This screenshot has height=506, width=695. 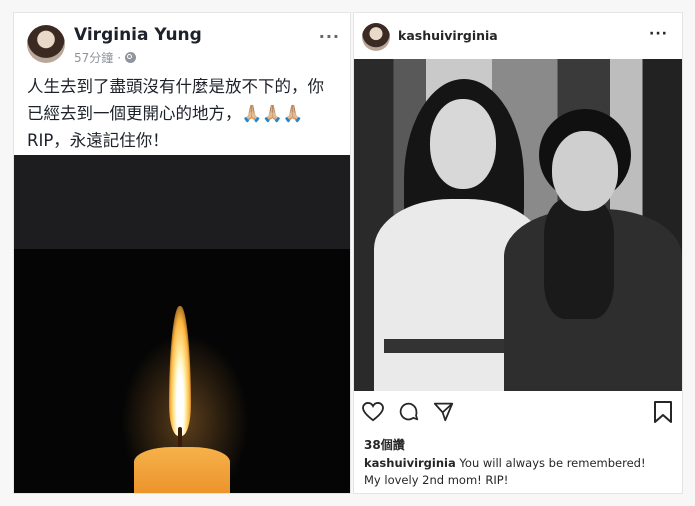 What do you see at coordinates (93, 57) in the screenshot?
I see `post-timestamp: 57分鐘` at bounding box center [93, 57].